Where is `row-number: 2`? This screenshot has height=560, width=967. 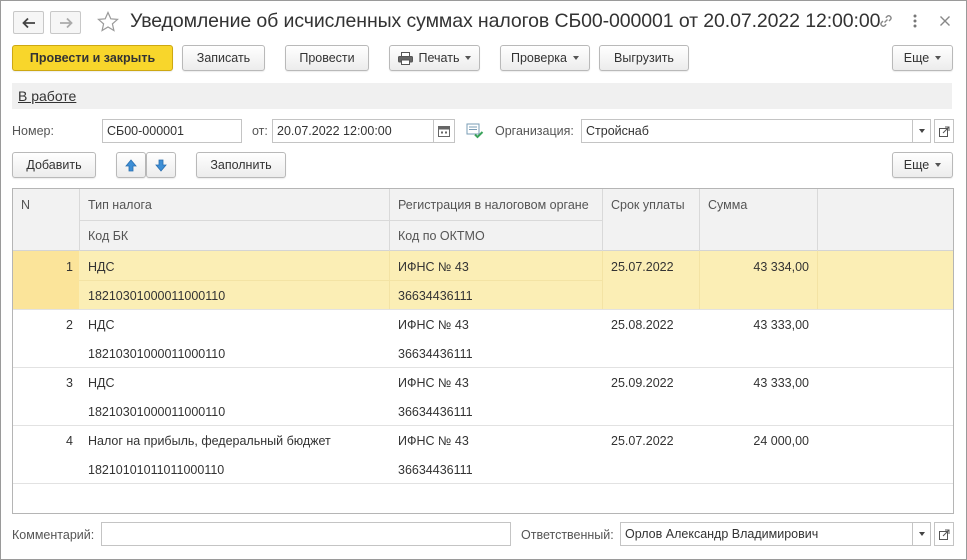 row-number: 2 is located at coordinates (69, 325).